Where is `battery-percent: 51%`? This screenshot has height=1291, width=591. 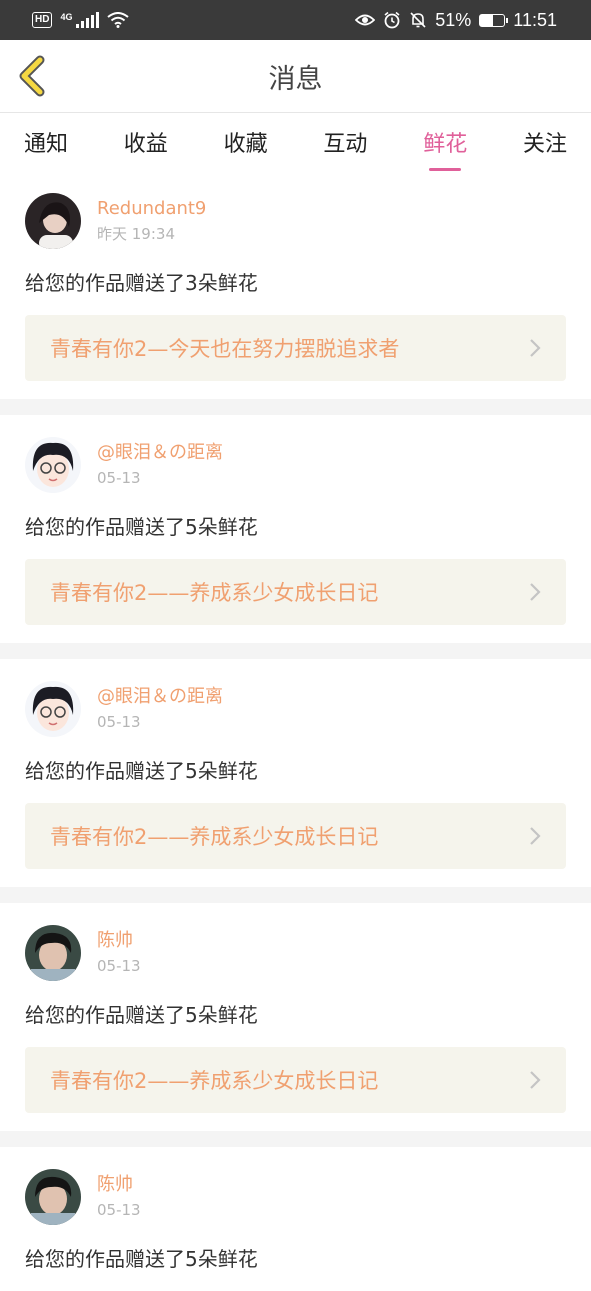 battery-percent: 51% is located at coordinates (453, 19).